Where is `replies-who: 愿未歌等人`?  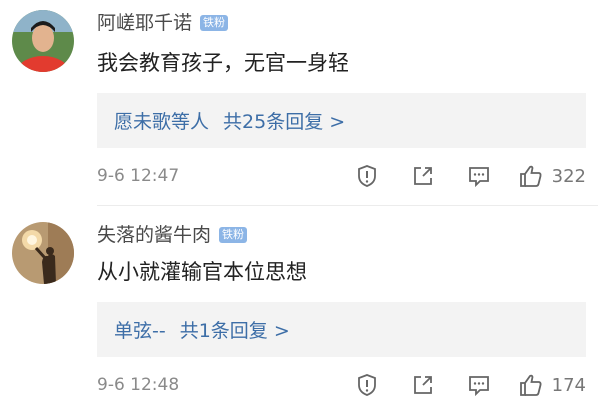 replies-who: 愿未歌等人 is located at coordinates (162, 122).